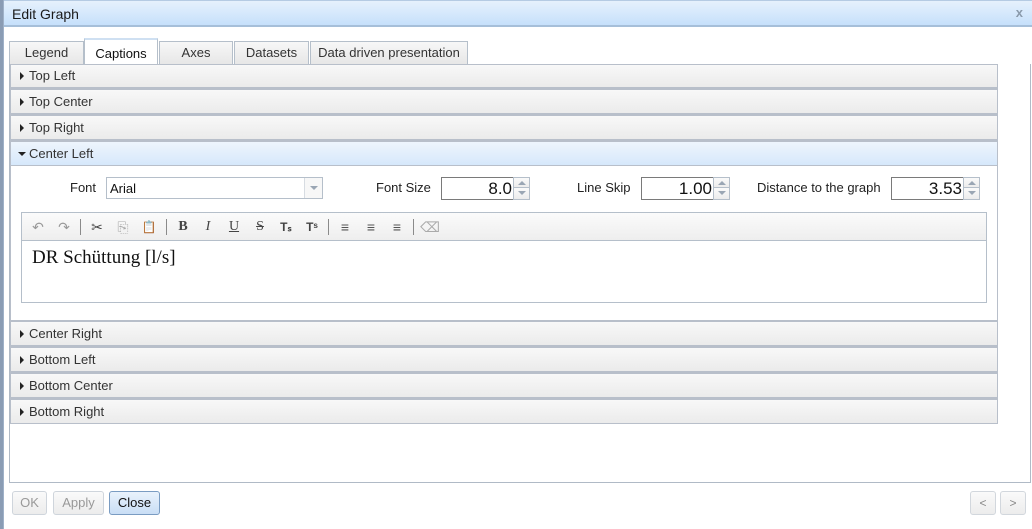 The width and height of the screenshot is (1032, 529). What do you see at coordinates (56, 127) in the screenshot?
I see `section-label: Top Right` at bounding box center [56, 127].